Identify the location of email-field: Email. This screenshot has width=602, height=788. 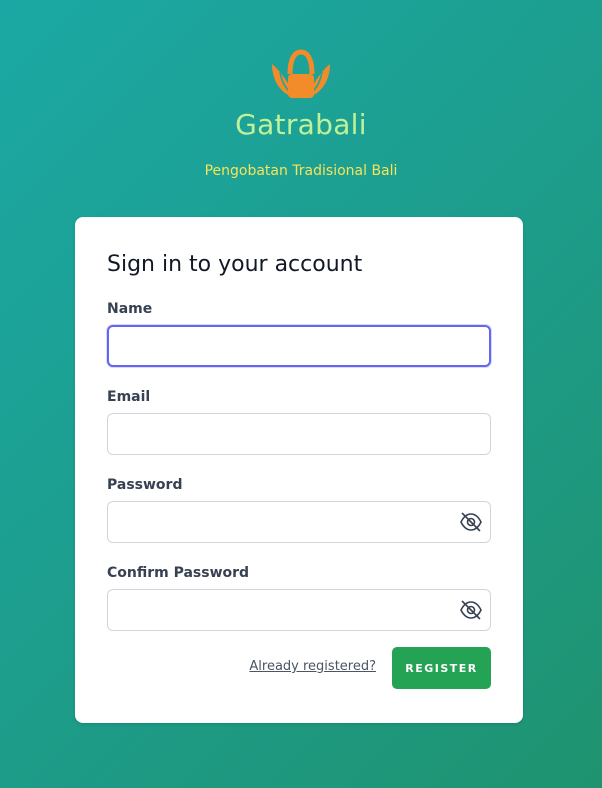
(299, 421).